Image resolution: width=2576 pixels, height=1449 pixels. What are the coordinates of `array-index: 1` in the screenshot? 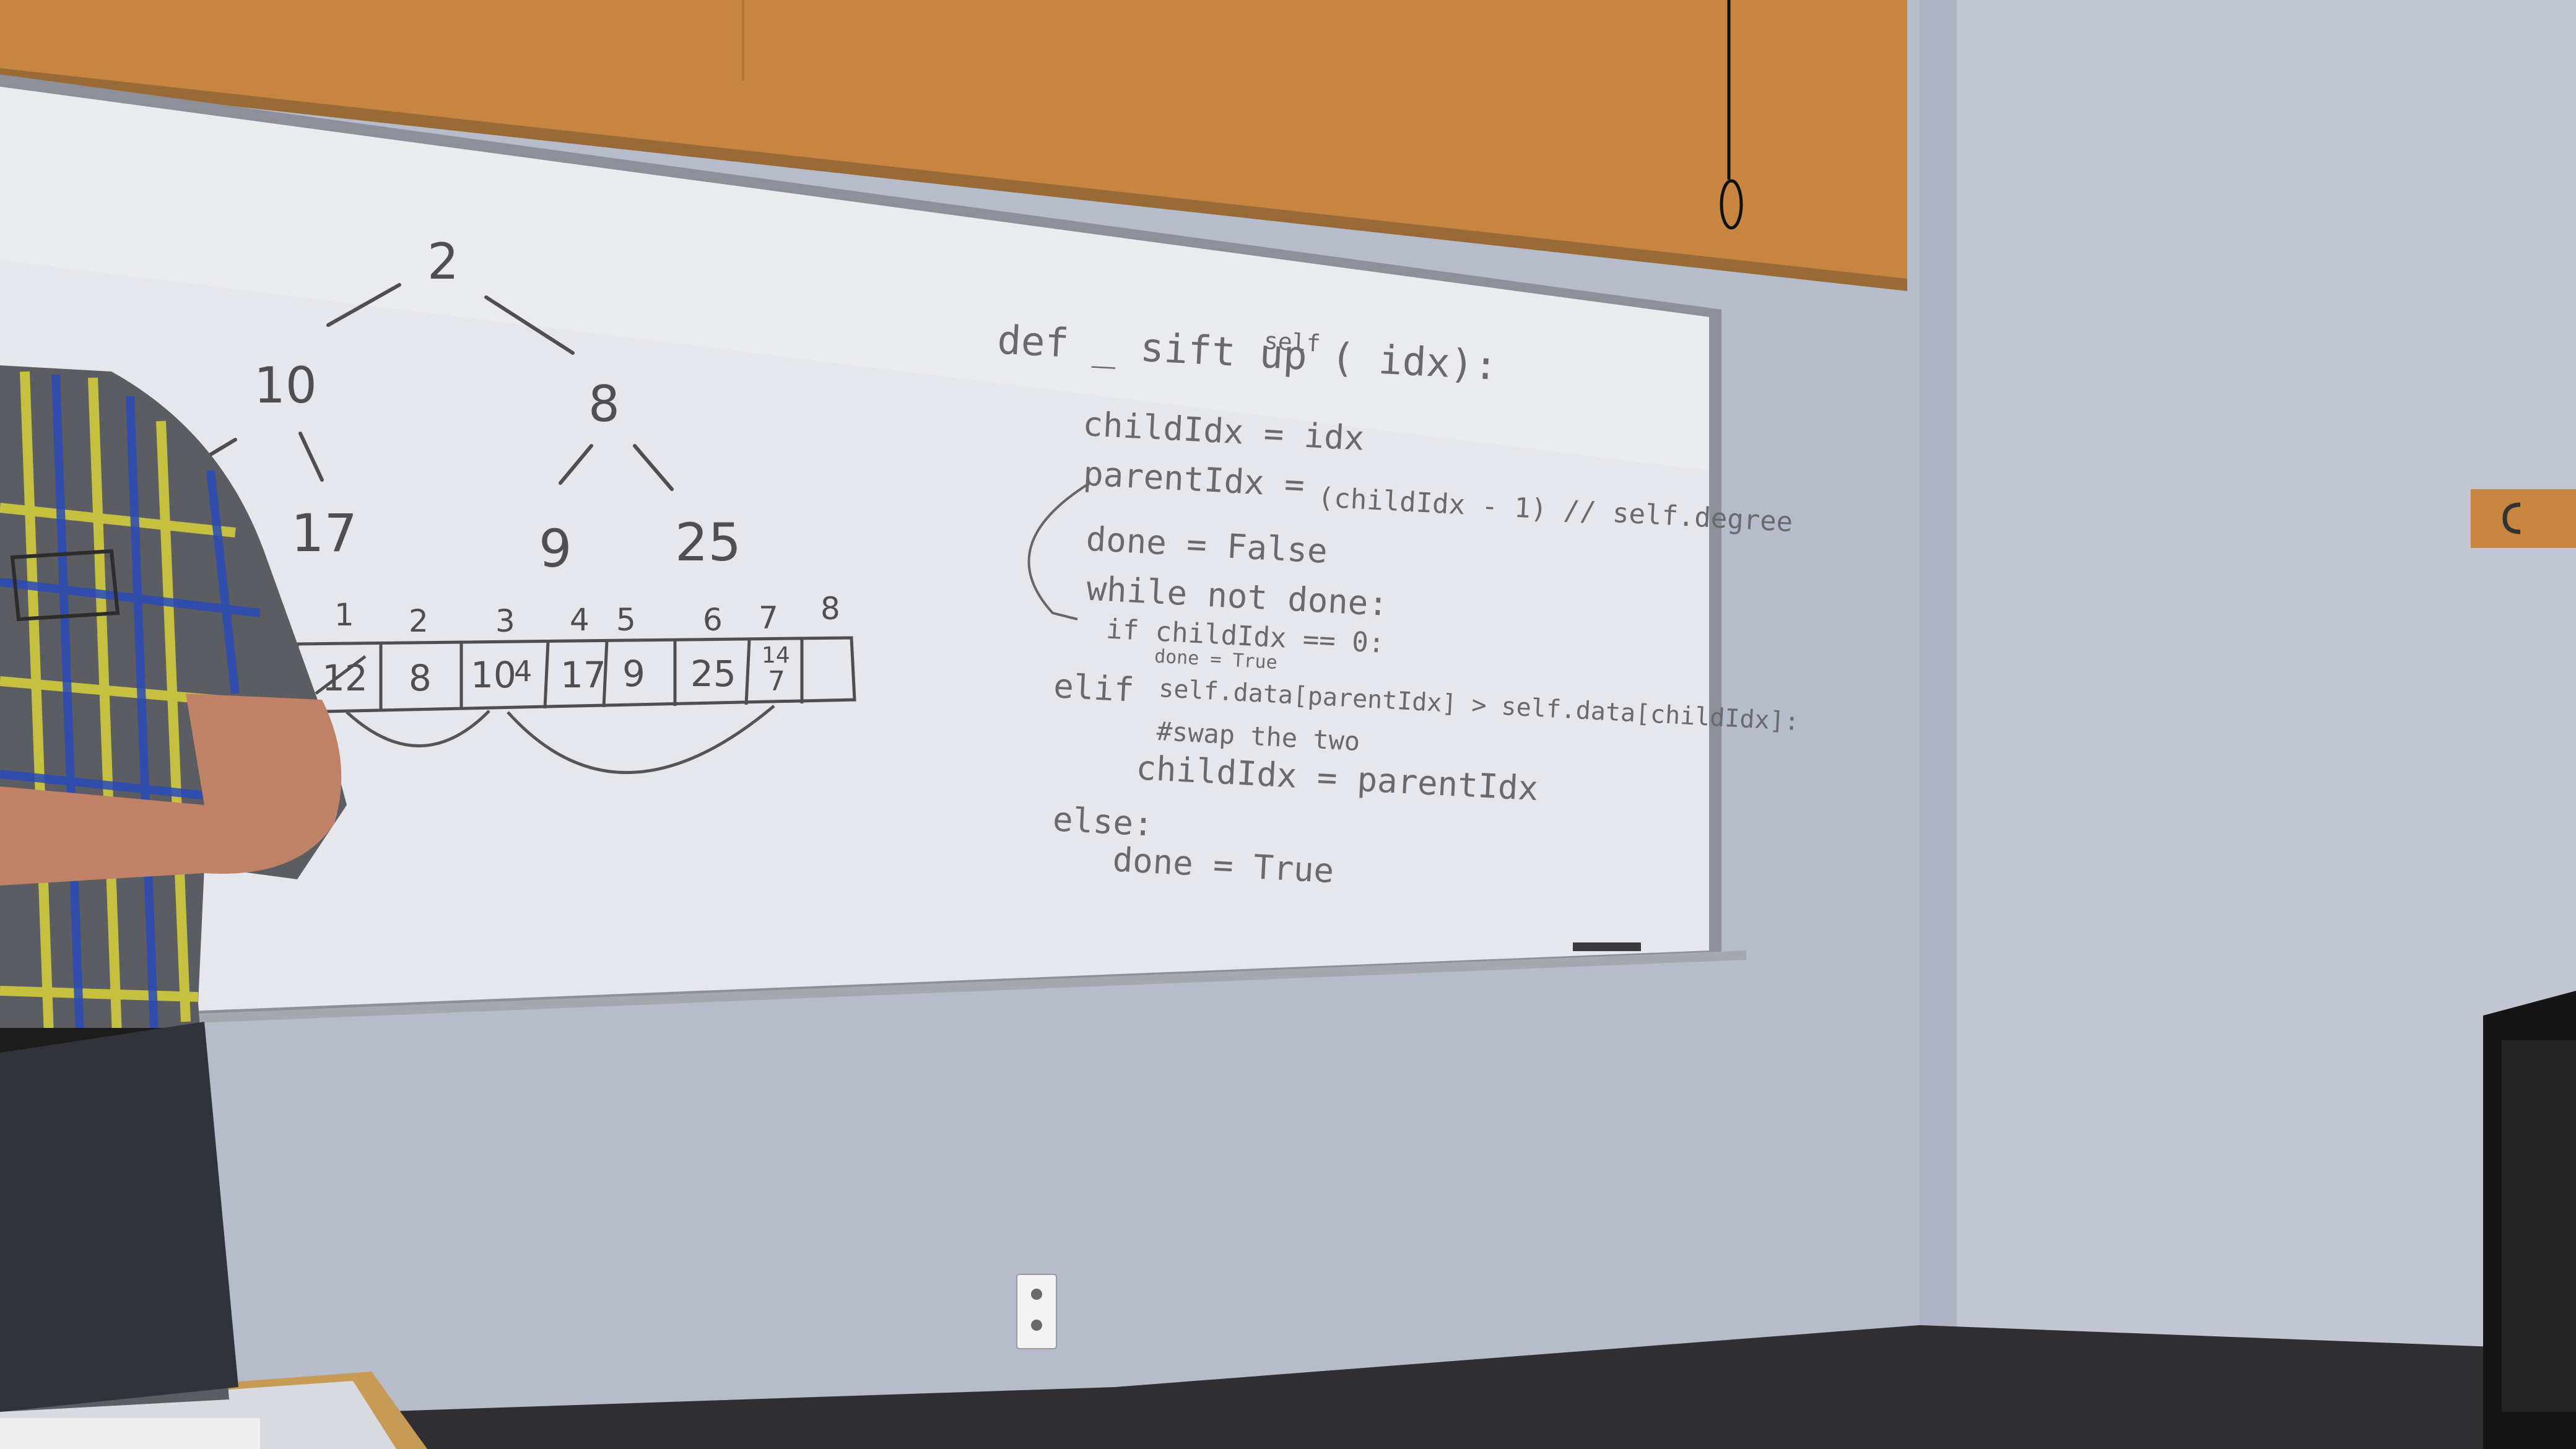 It's located at (344, 615).